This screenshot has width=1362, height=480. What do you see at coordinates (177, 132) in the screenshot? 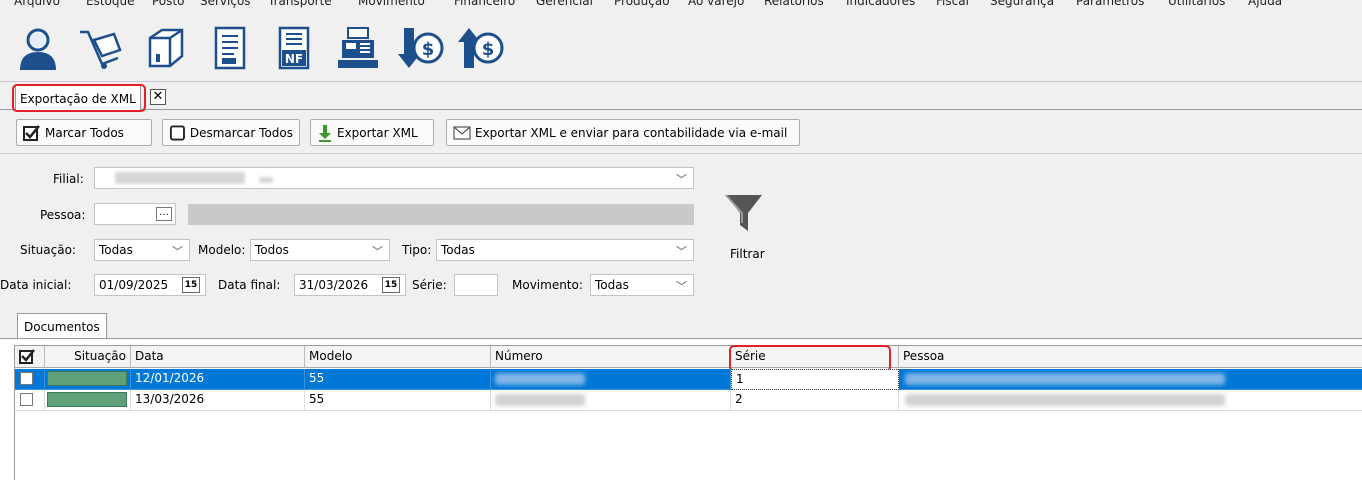
I see `checkbox-empty-icon` at bounding box center [177, 132].